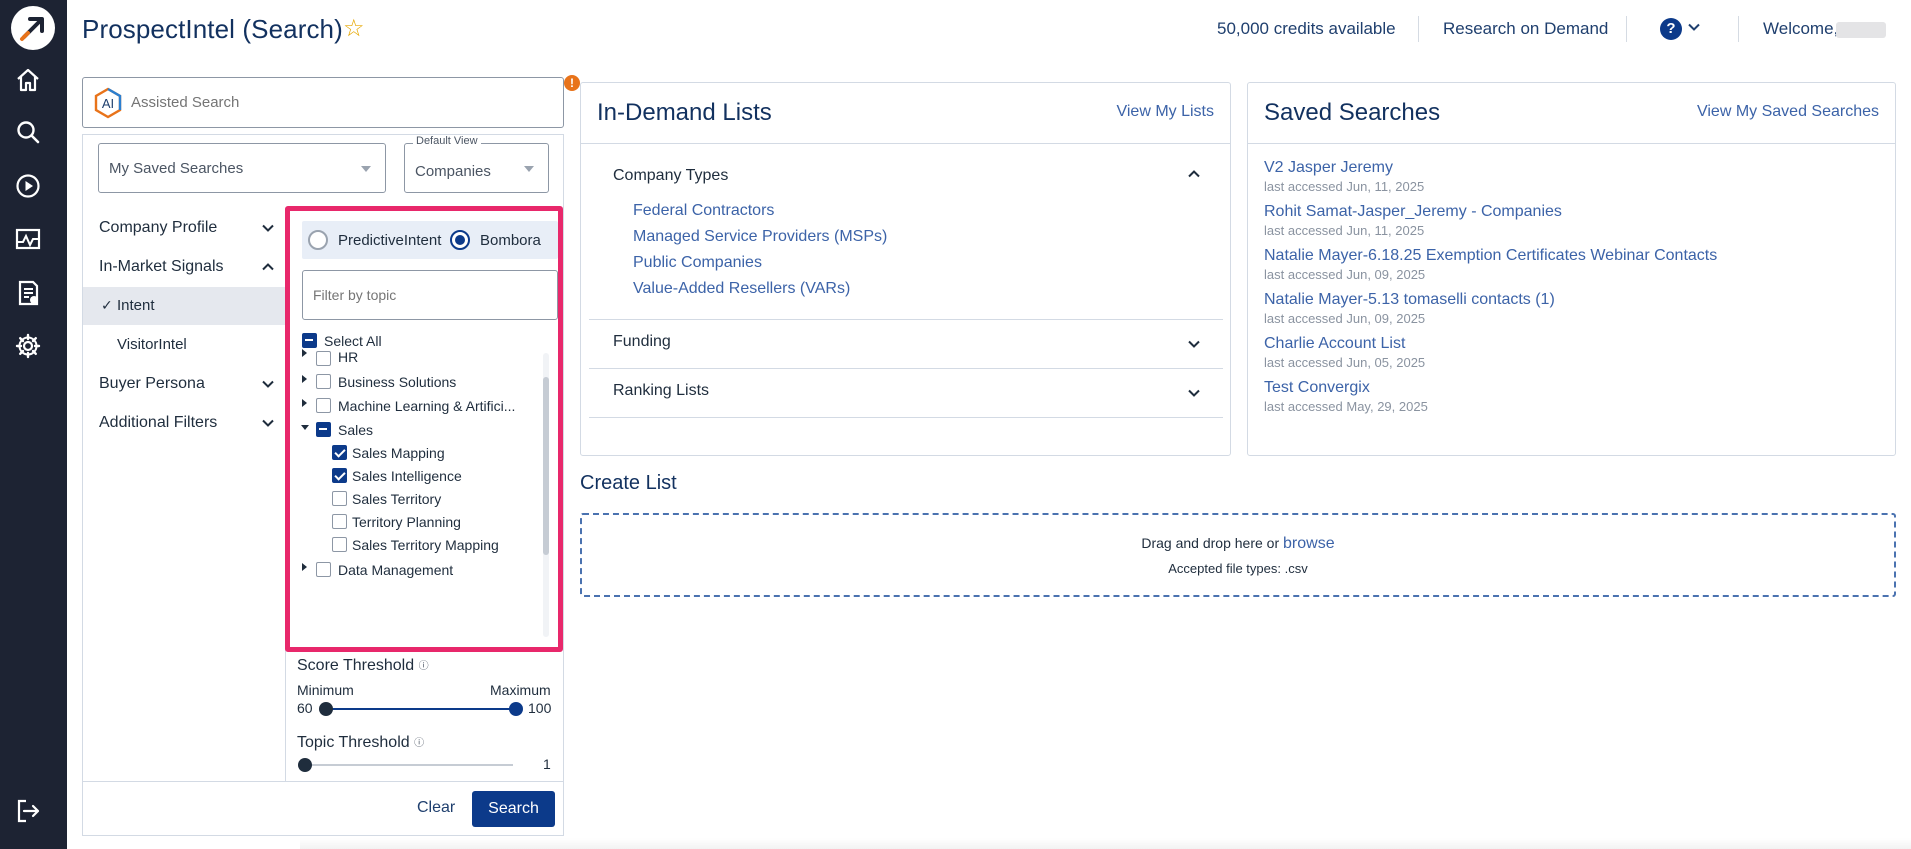  Describe the element at coordinates (184, 306) in the screenshot. I see `nav-sub-intent: ✓ Intent` at that location.